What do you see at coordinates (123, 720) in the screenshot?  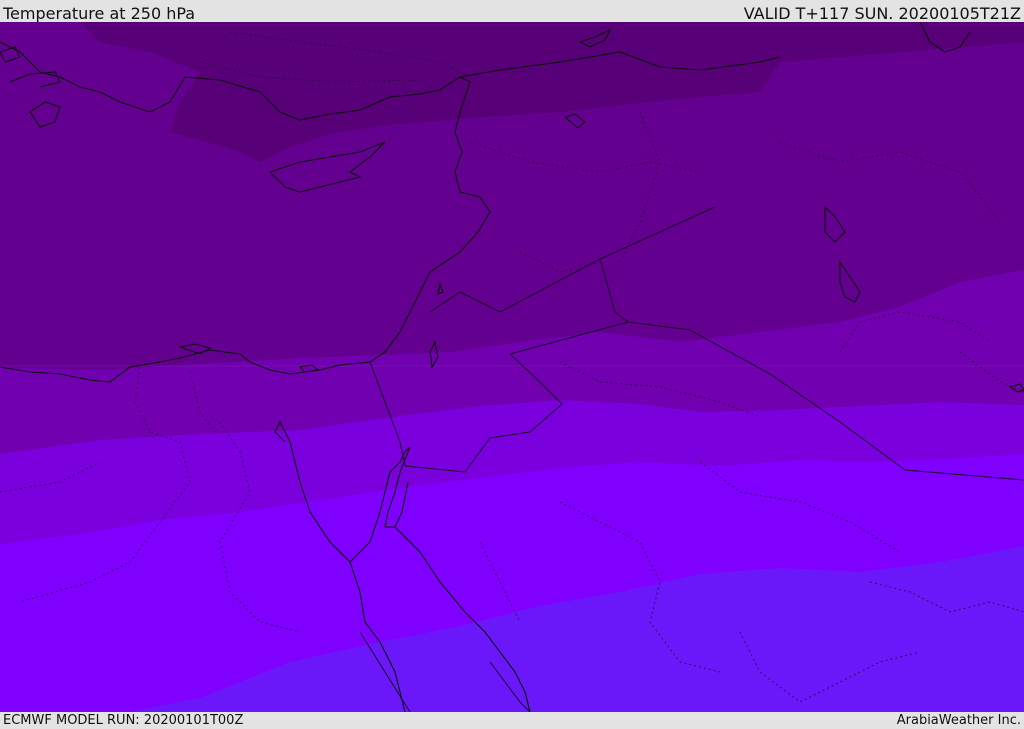 I see `model-run-text: ECMWF MODEL RUN: 20200101T00Z` at bounding box center [123, 720].